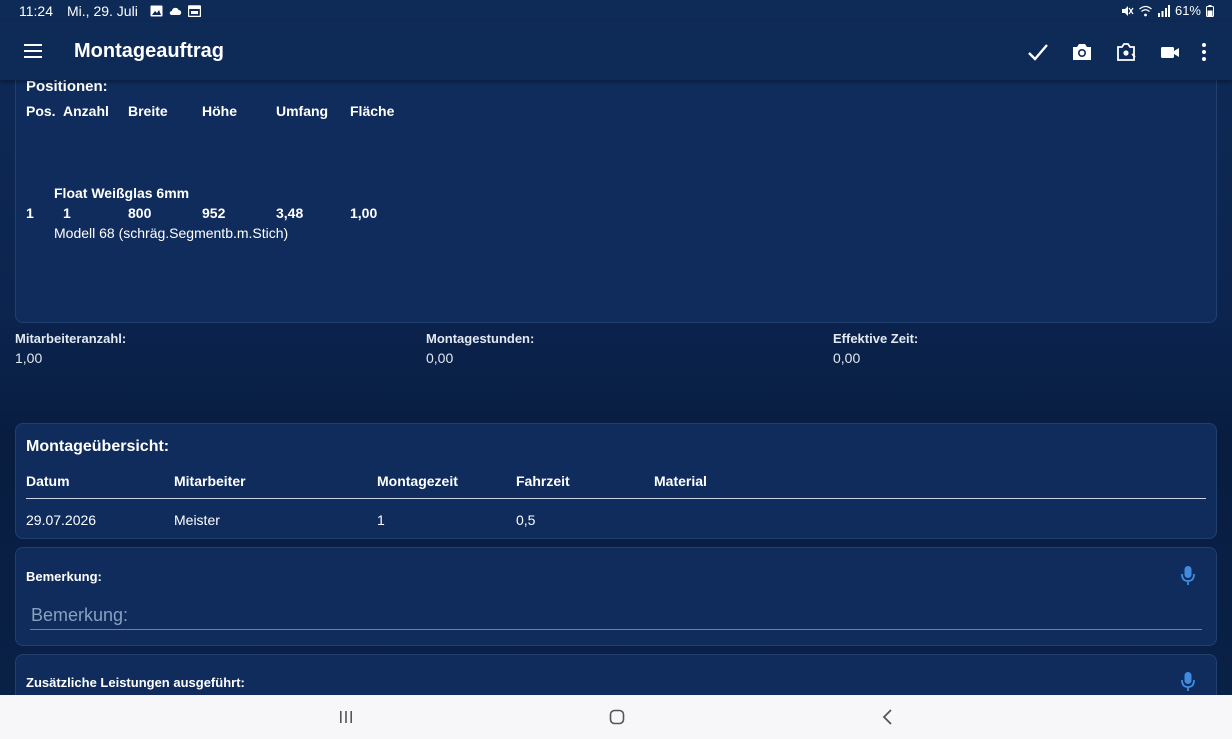 The width and height of the screenshot is (1232, 739). Describe the element at coordinates (372, 111) in the screenshot. I see `col-header-flaeche: Fläche` at that location.